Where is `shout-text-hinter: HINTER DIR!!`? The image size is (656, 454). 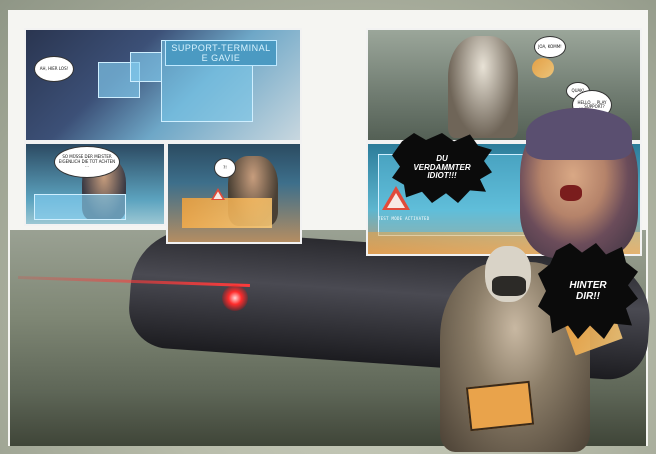
shout-text-hinter: HINTER DIR!! is located at coordinates (588, 291).